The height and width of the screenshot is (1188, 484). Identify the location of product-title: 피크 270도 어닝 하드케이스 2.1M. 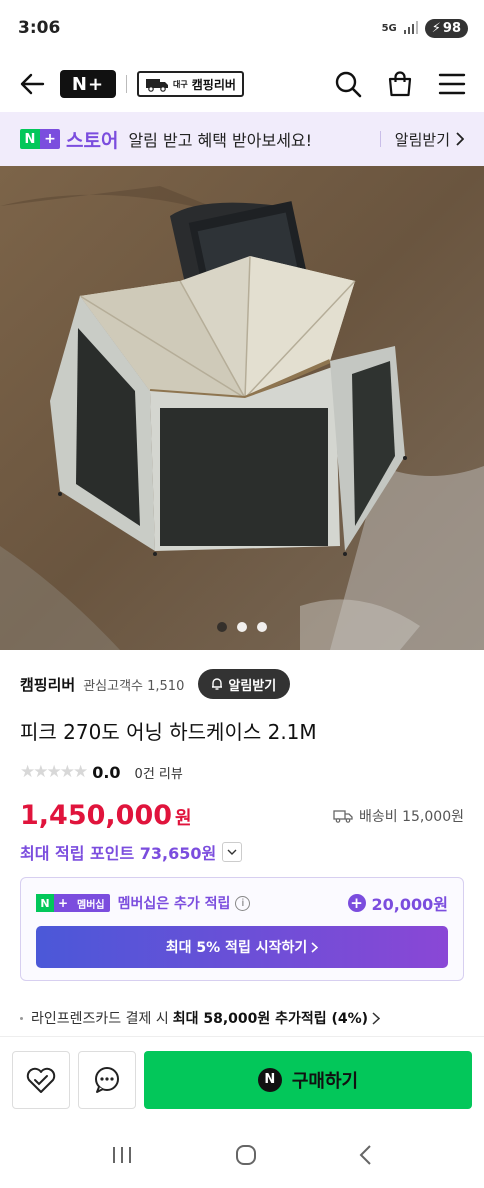
(168, 732).